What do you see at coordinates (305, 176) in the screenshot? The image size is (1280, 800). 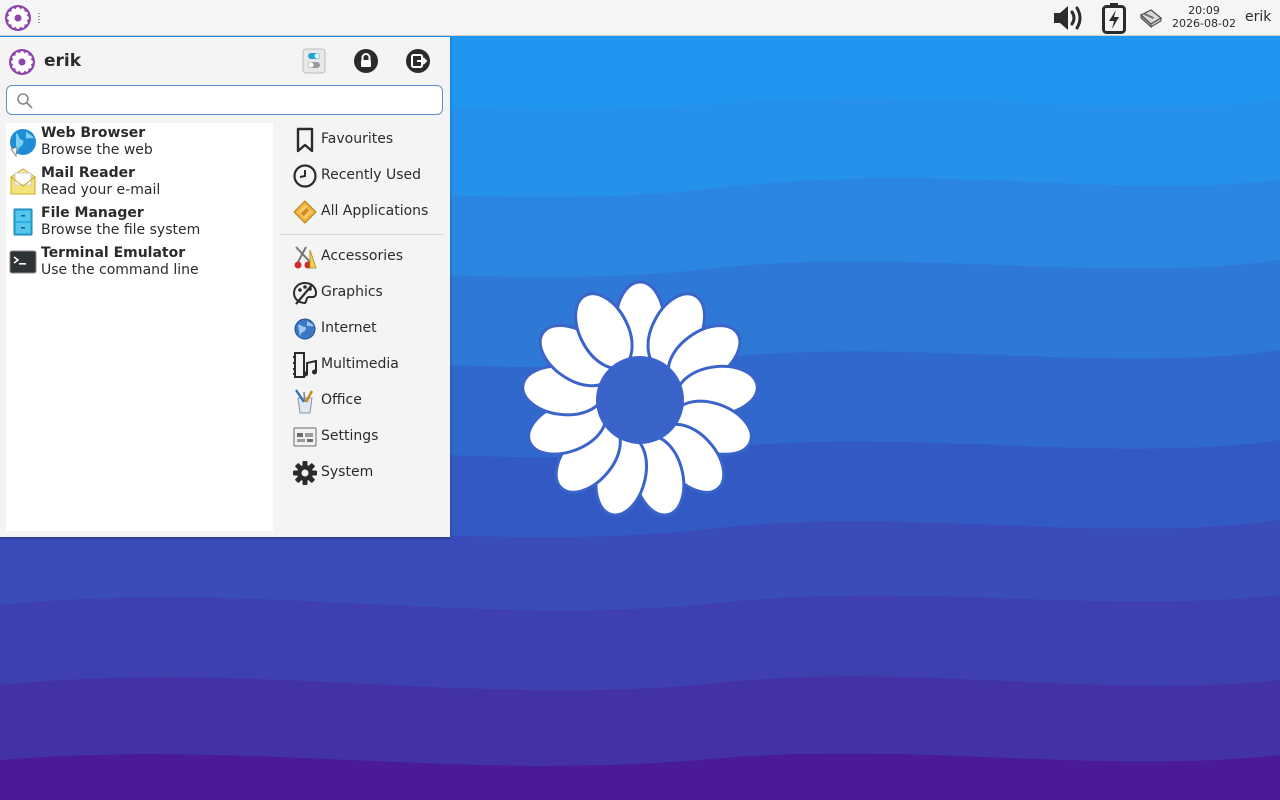 I see `clock-icon` at bounding box center [305, 176].